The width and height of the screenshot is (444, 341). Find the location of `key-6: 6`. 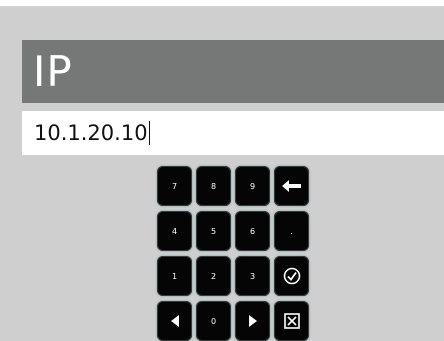

key-6: 6 is located at coordinates (252, 231).